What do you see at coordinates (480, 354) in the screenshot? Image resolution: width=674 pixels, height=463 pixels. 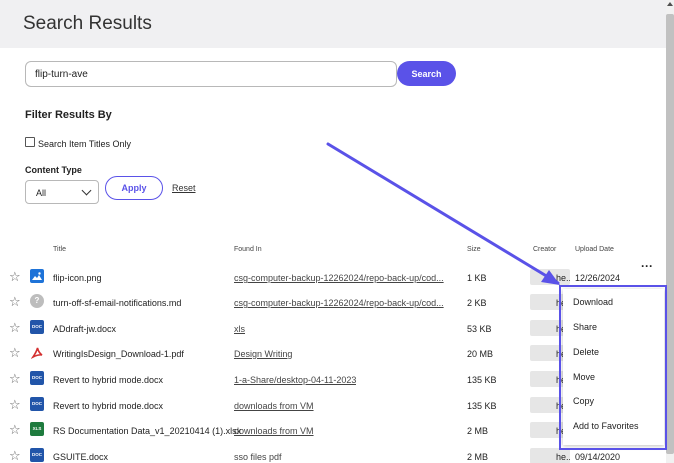 I see `row-size: 20 MB` at bounding box center [480, 354].